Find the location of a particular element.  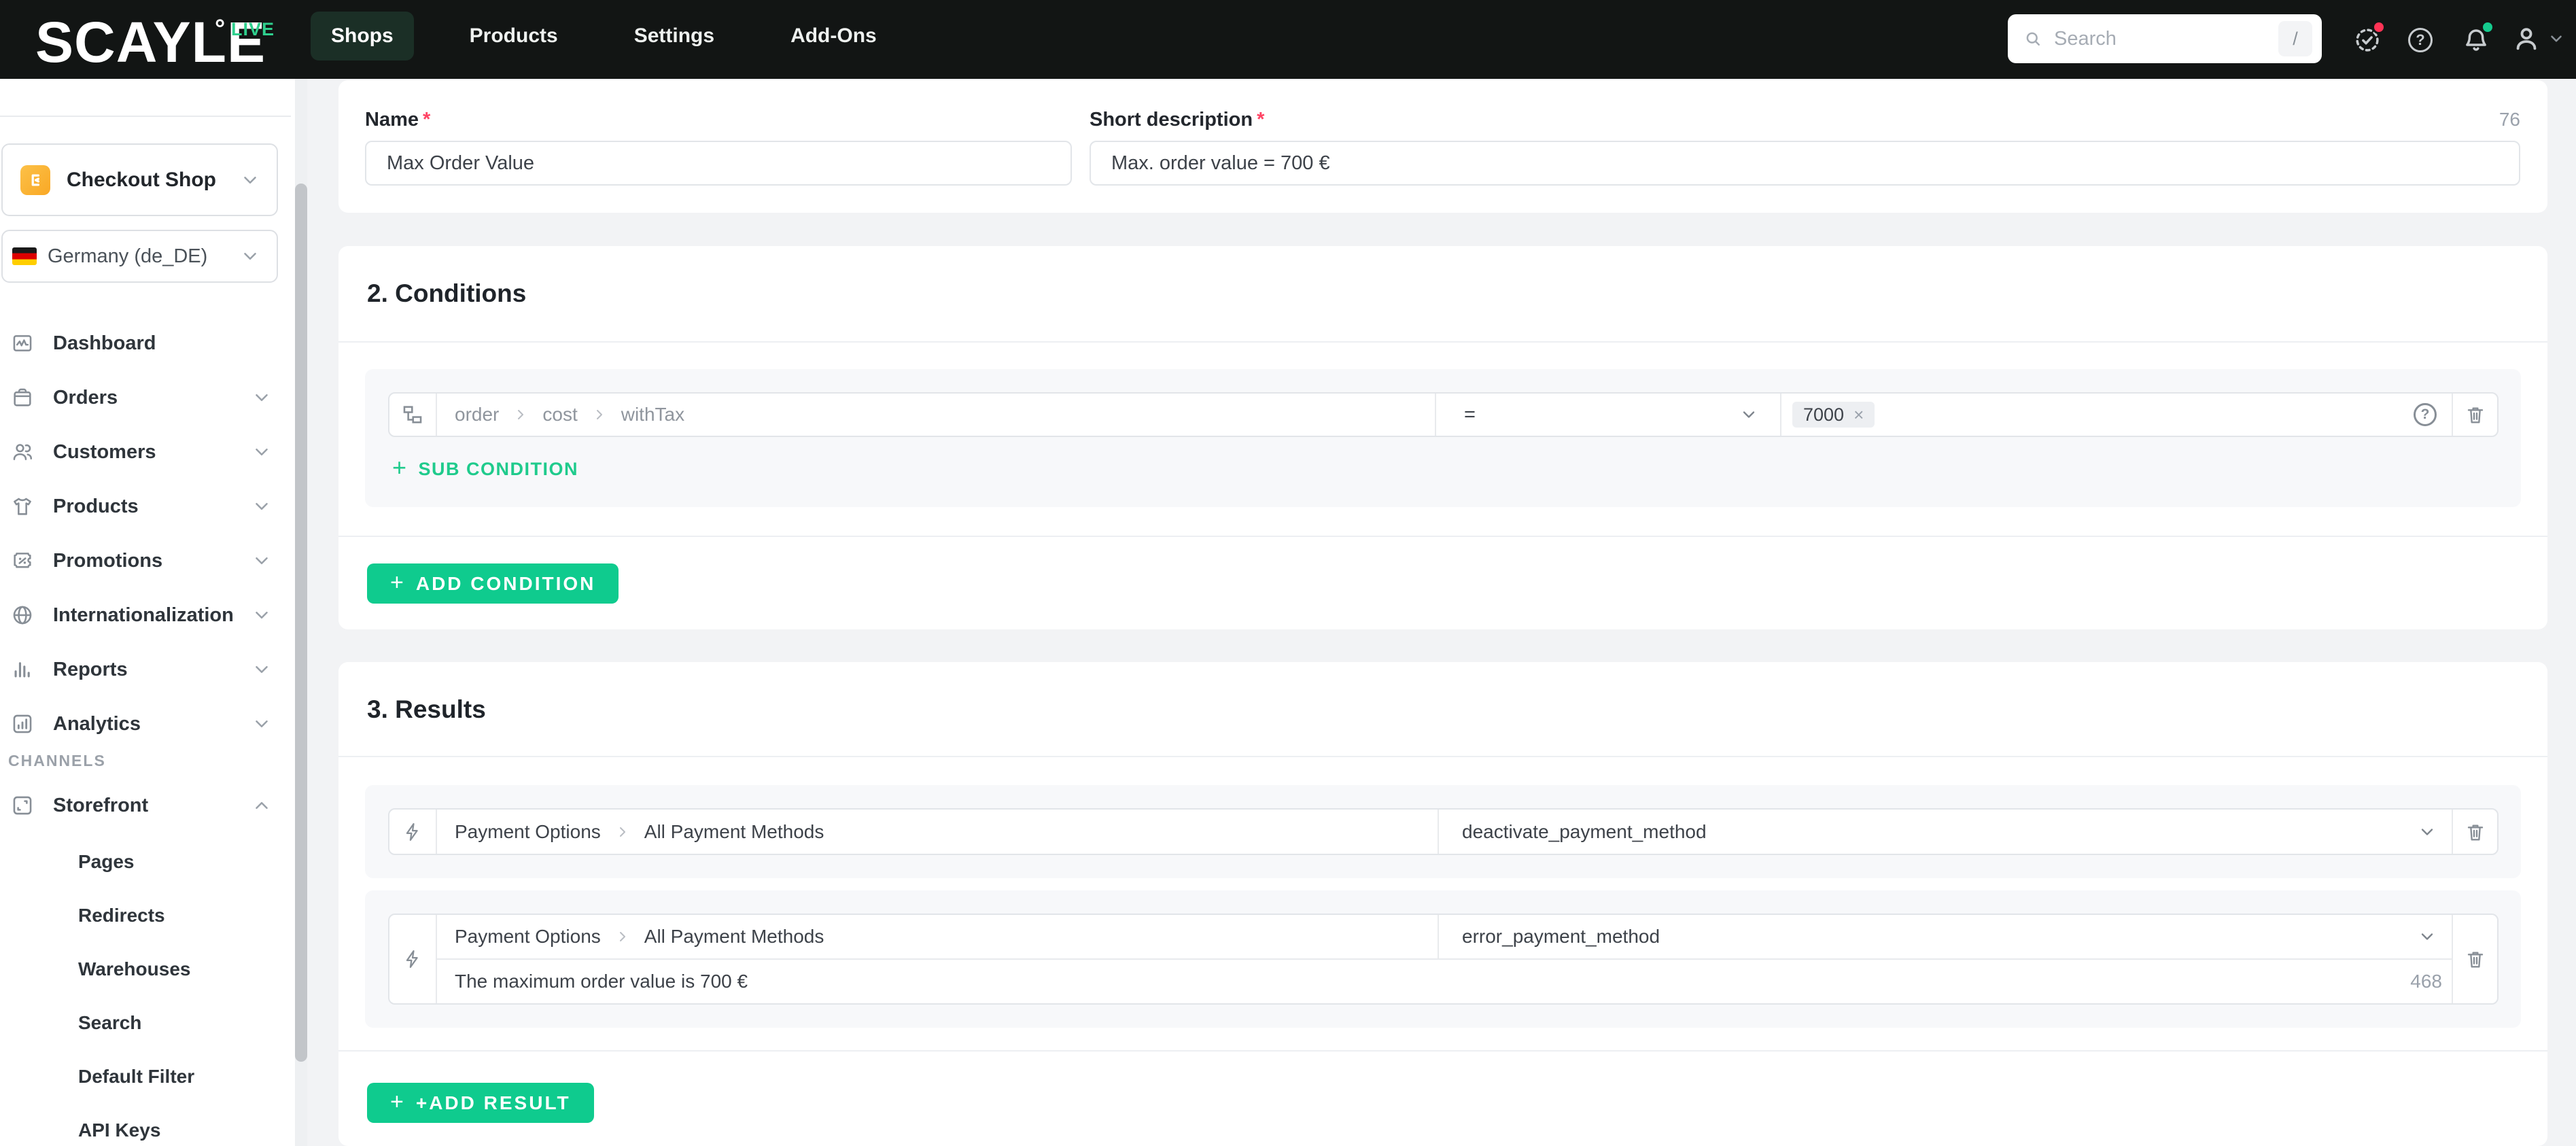

globe-icon is located at coordinates (22, 615).